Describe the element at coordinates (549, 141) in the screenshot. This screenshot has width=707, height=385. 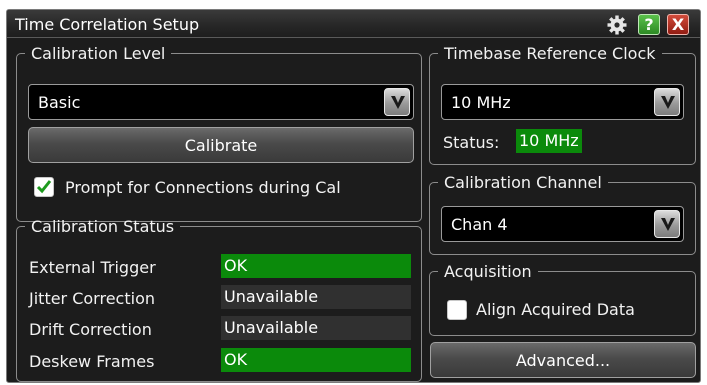
I see `timebase-status-badge: 10 MHz` at that location.